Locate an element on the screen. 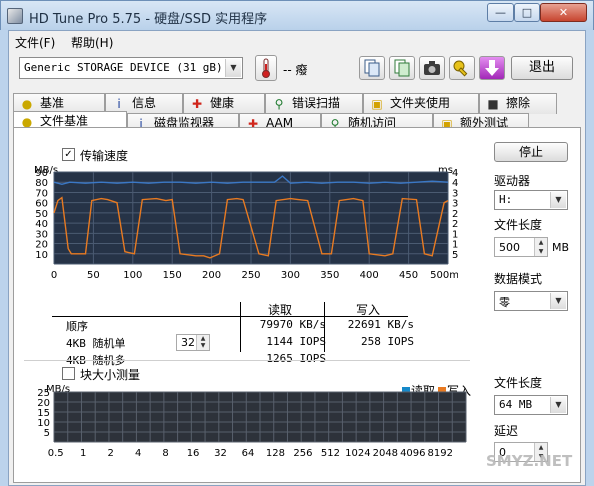  temperature-readout: -- 癈 is located at coordinates (295, 70).